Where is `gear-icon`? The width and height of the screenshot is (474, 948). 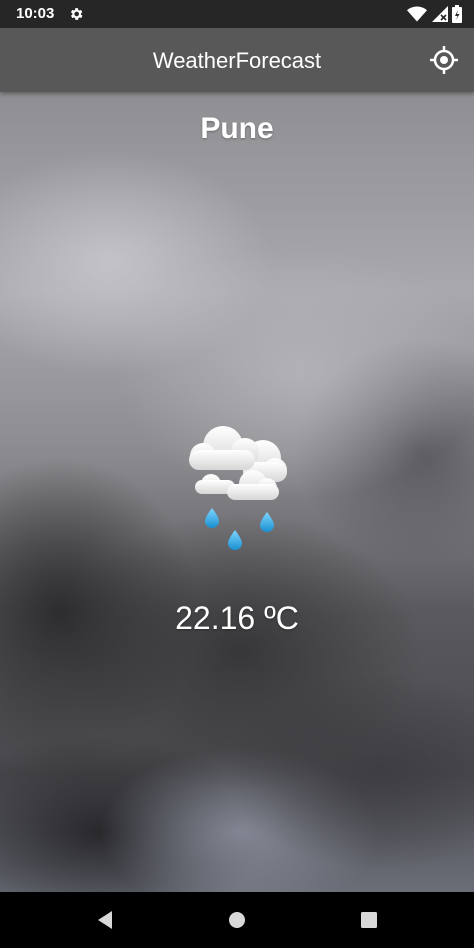 gear-icon is located at coordinates (76, 14).